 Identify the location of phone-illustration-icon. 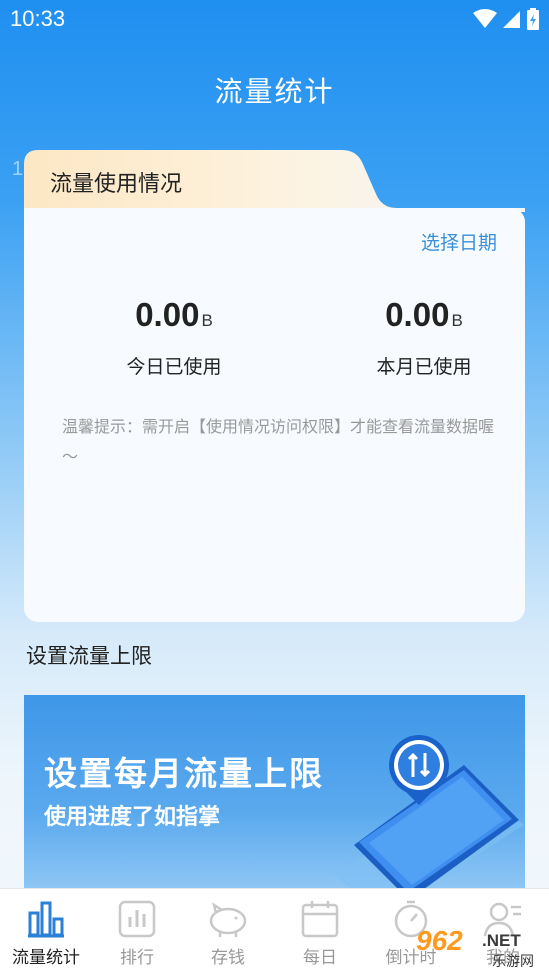
(429, 812).